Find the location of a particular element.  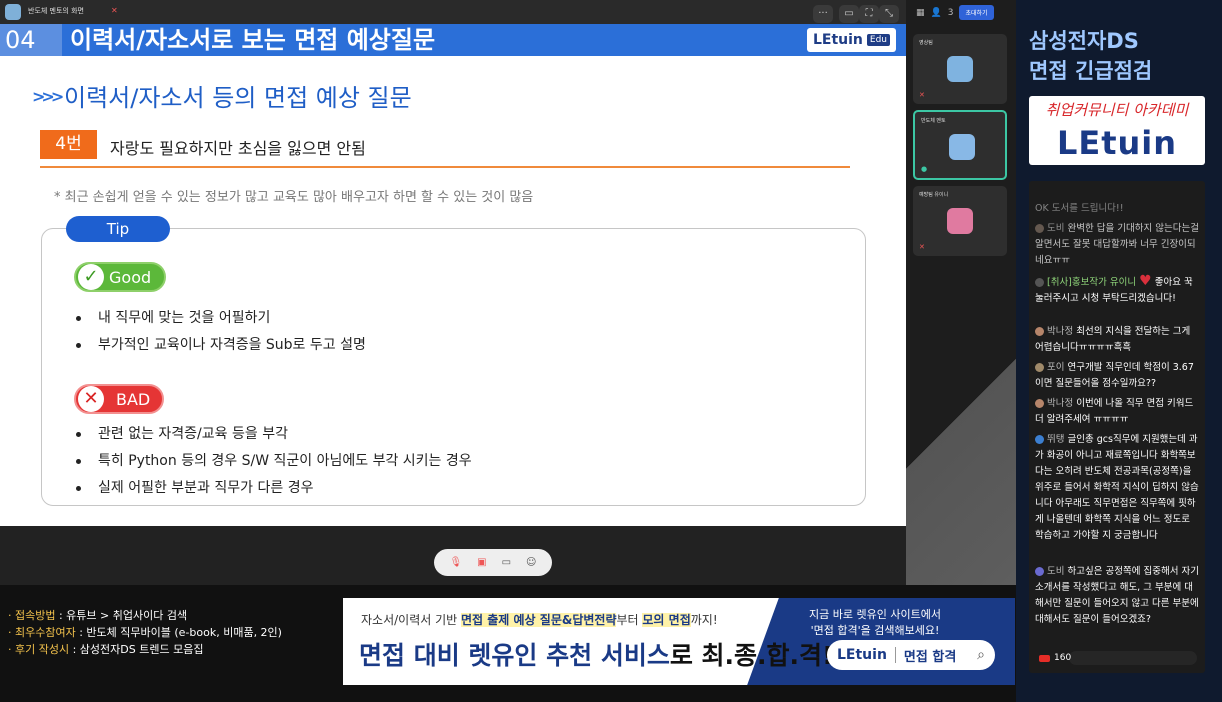

letuin-logo: 취업커뮤니티 아카데미 LEtuin is located at coordinates (1117, 130).